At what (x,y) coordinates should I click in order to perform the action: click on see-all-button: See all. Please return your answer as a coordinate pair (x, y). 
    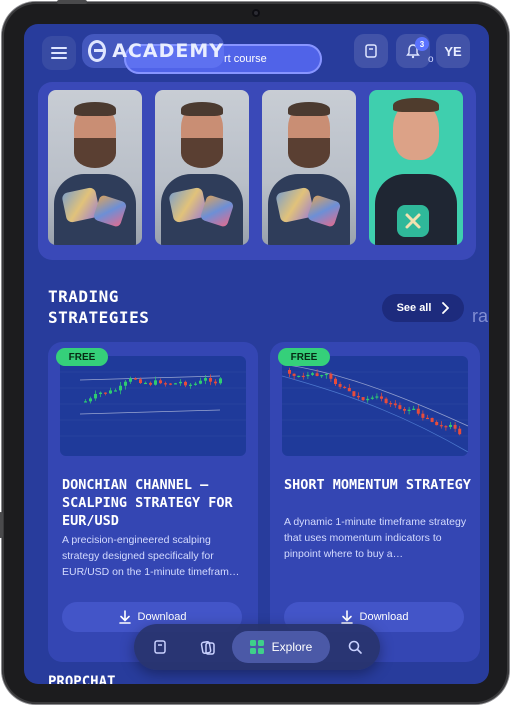
    Looking at the image, I should click on (423, 308).